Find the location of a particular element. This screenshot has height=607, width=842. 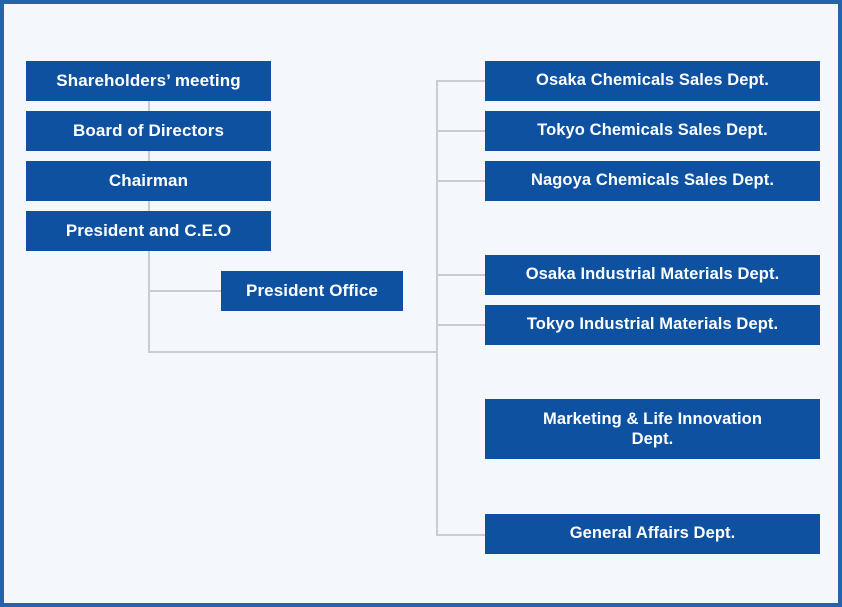

node-shareholders-meeting: Shareholders’ meeting is located at coordinates (148, 81).